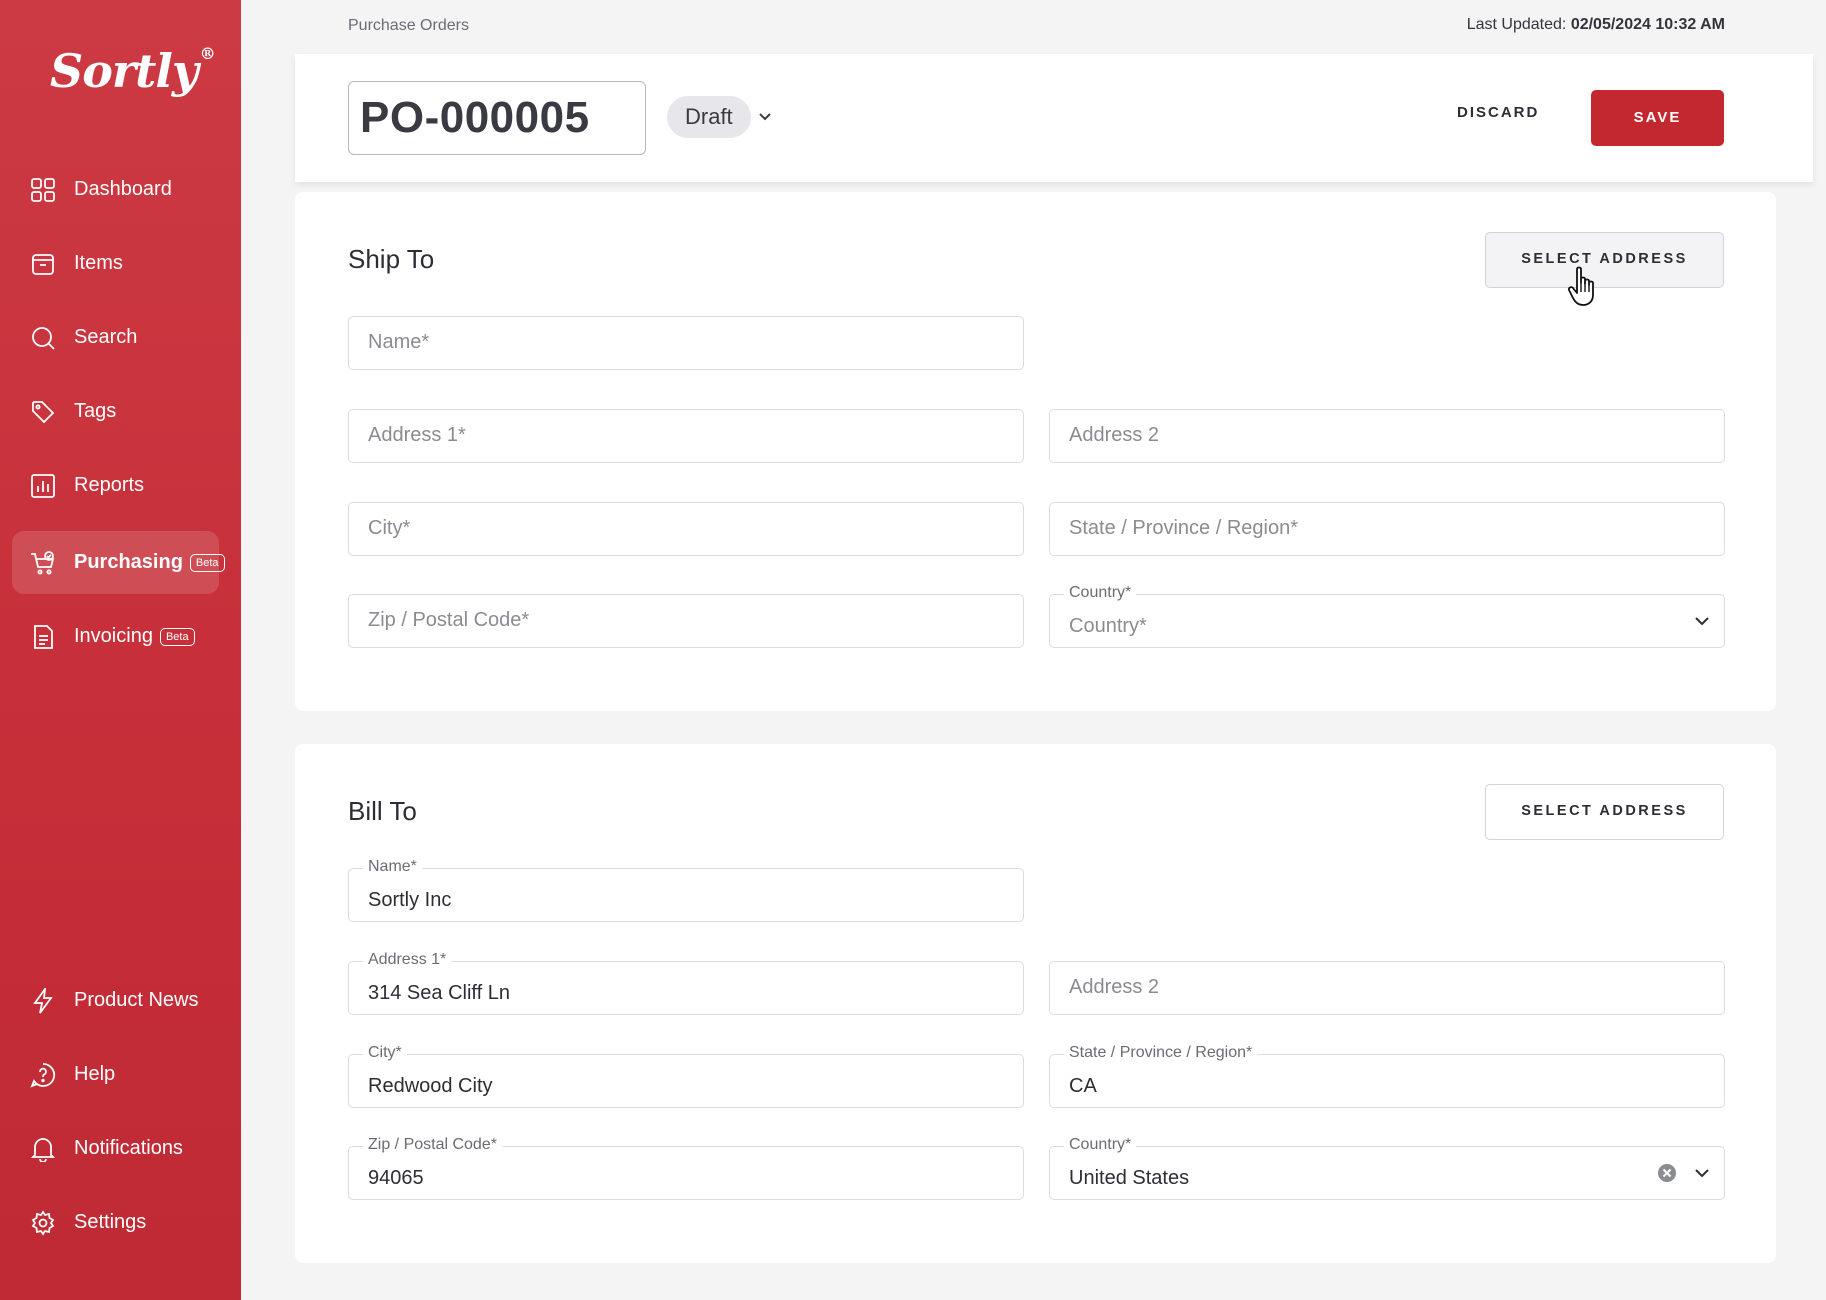 The image size is (1826, 1300). Describe the element at coordinates (408, 26) in the screenshot. I see `breadcrumb: Purchase Orders` at that location.